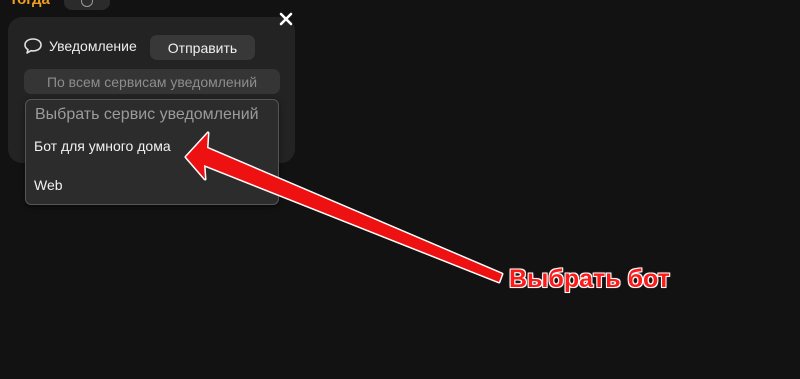 The image size is (800, 379). I want to click on all-services-button: По всем сервисам уведомлений, so click(152, 81).